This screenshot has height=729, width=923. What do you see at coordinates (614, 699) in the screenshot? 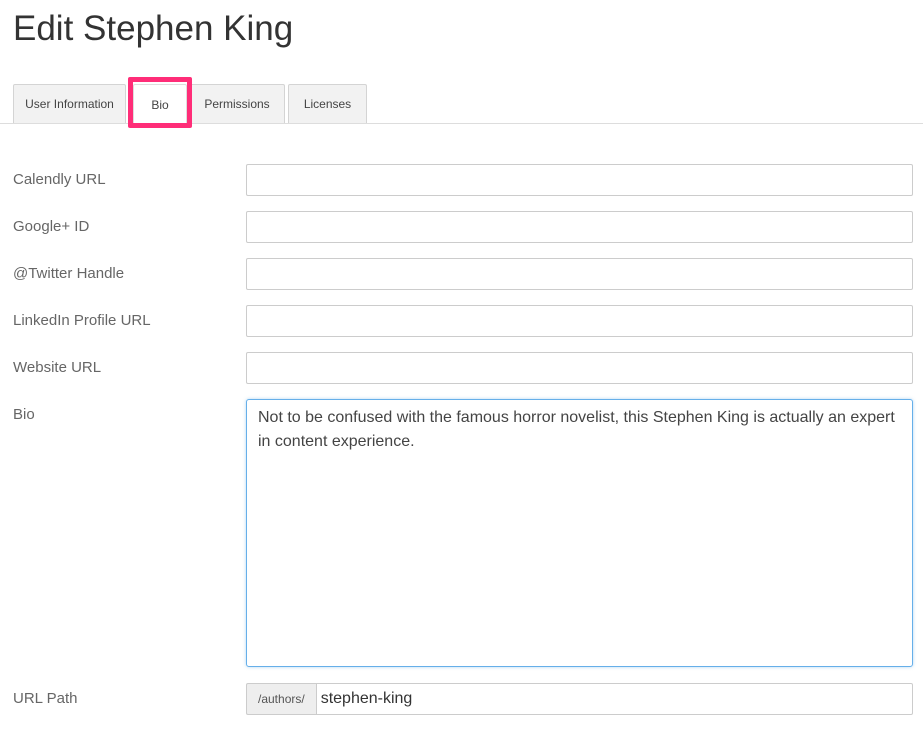
I see `url-path-input` at bounding box center [614, 699].